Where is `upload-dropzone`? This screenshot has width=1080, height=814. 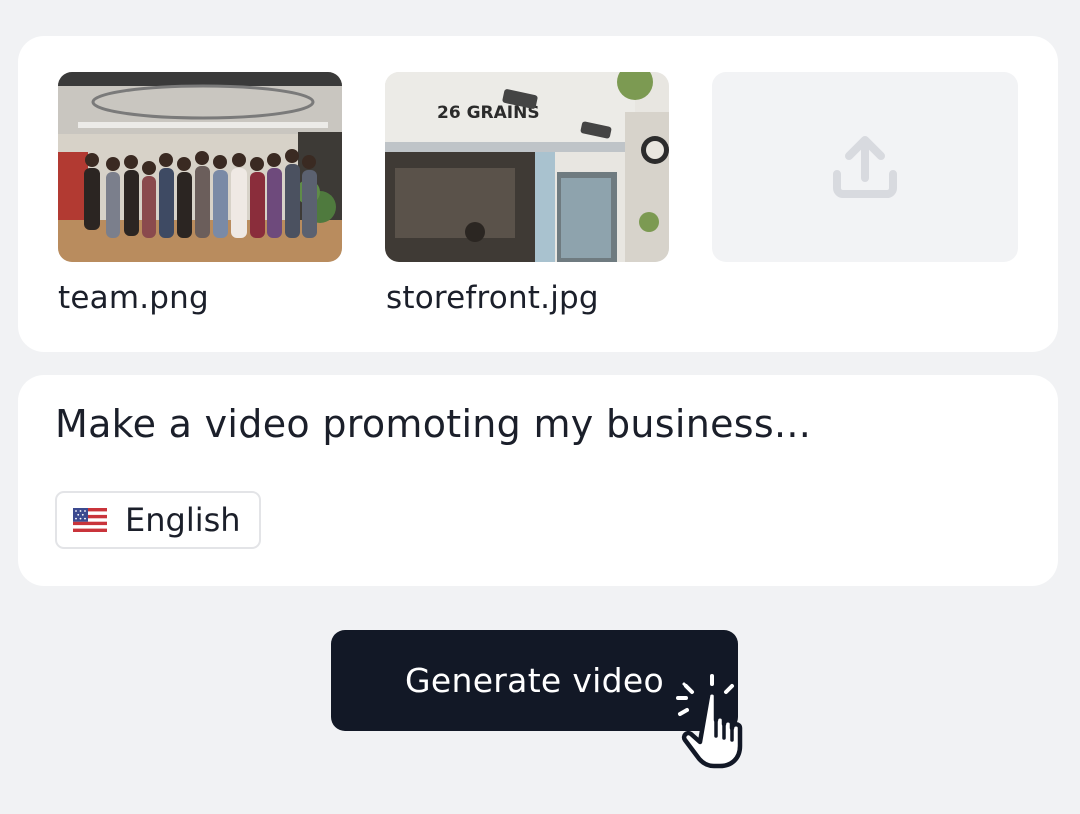
upload-dropzone is located at coordinates (865, 167).